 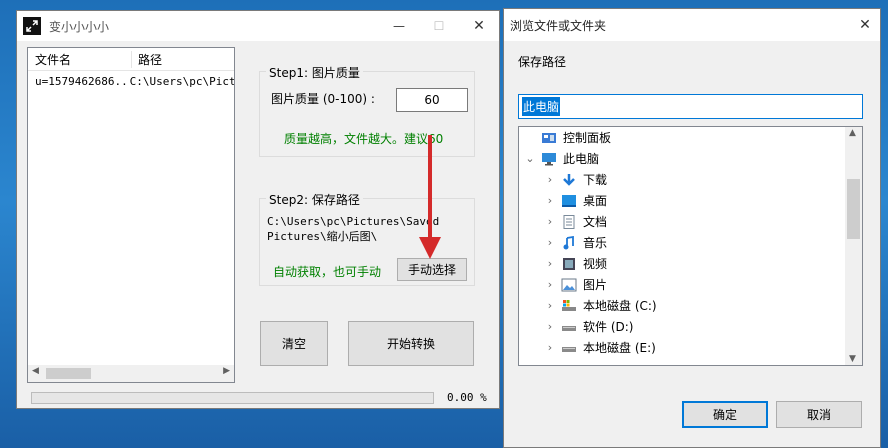 I want to click on quality-input: 60, so click(x=432, y=100).